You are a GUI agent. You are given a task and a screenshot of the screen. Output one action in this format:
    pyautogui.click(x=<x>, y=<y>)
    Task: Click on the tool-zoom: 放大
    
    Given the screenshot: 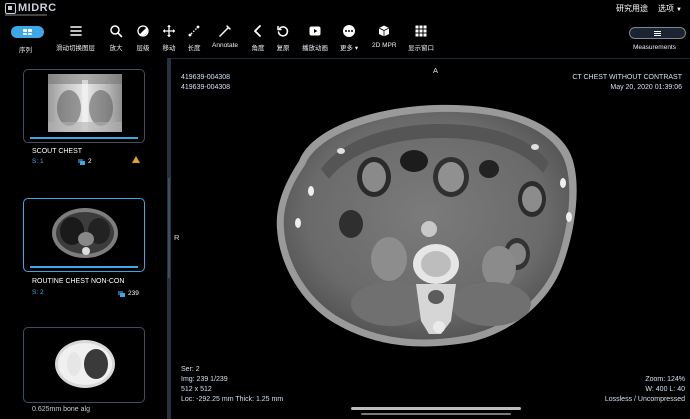 What is the action you would take?
    pyautogui.click(x=116, y=41)
    